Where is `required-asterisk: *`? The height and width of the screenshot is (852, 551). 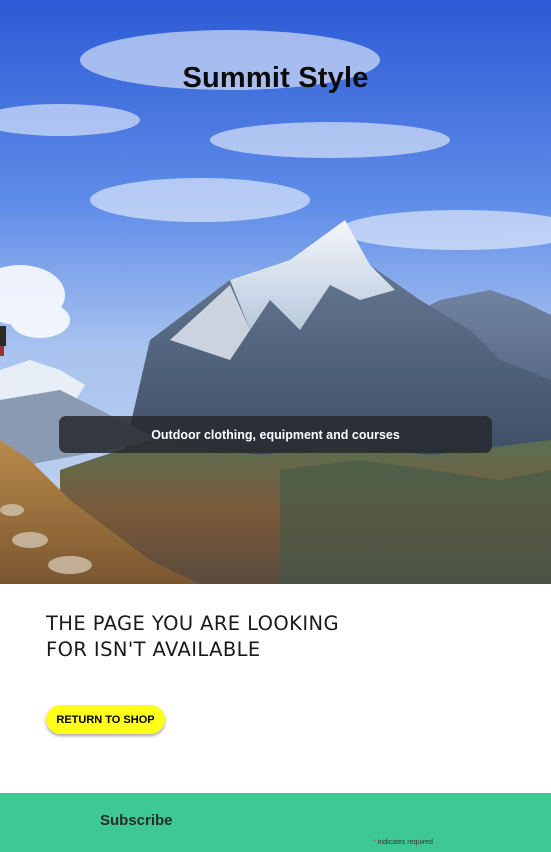 required-asterisk: * is located at coordinates (374, 842).